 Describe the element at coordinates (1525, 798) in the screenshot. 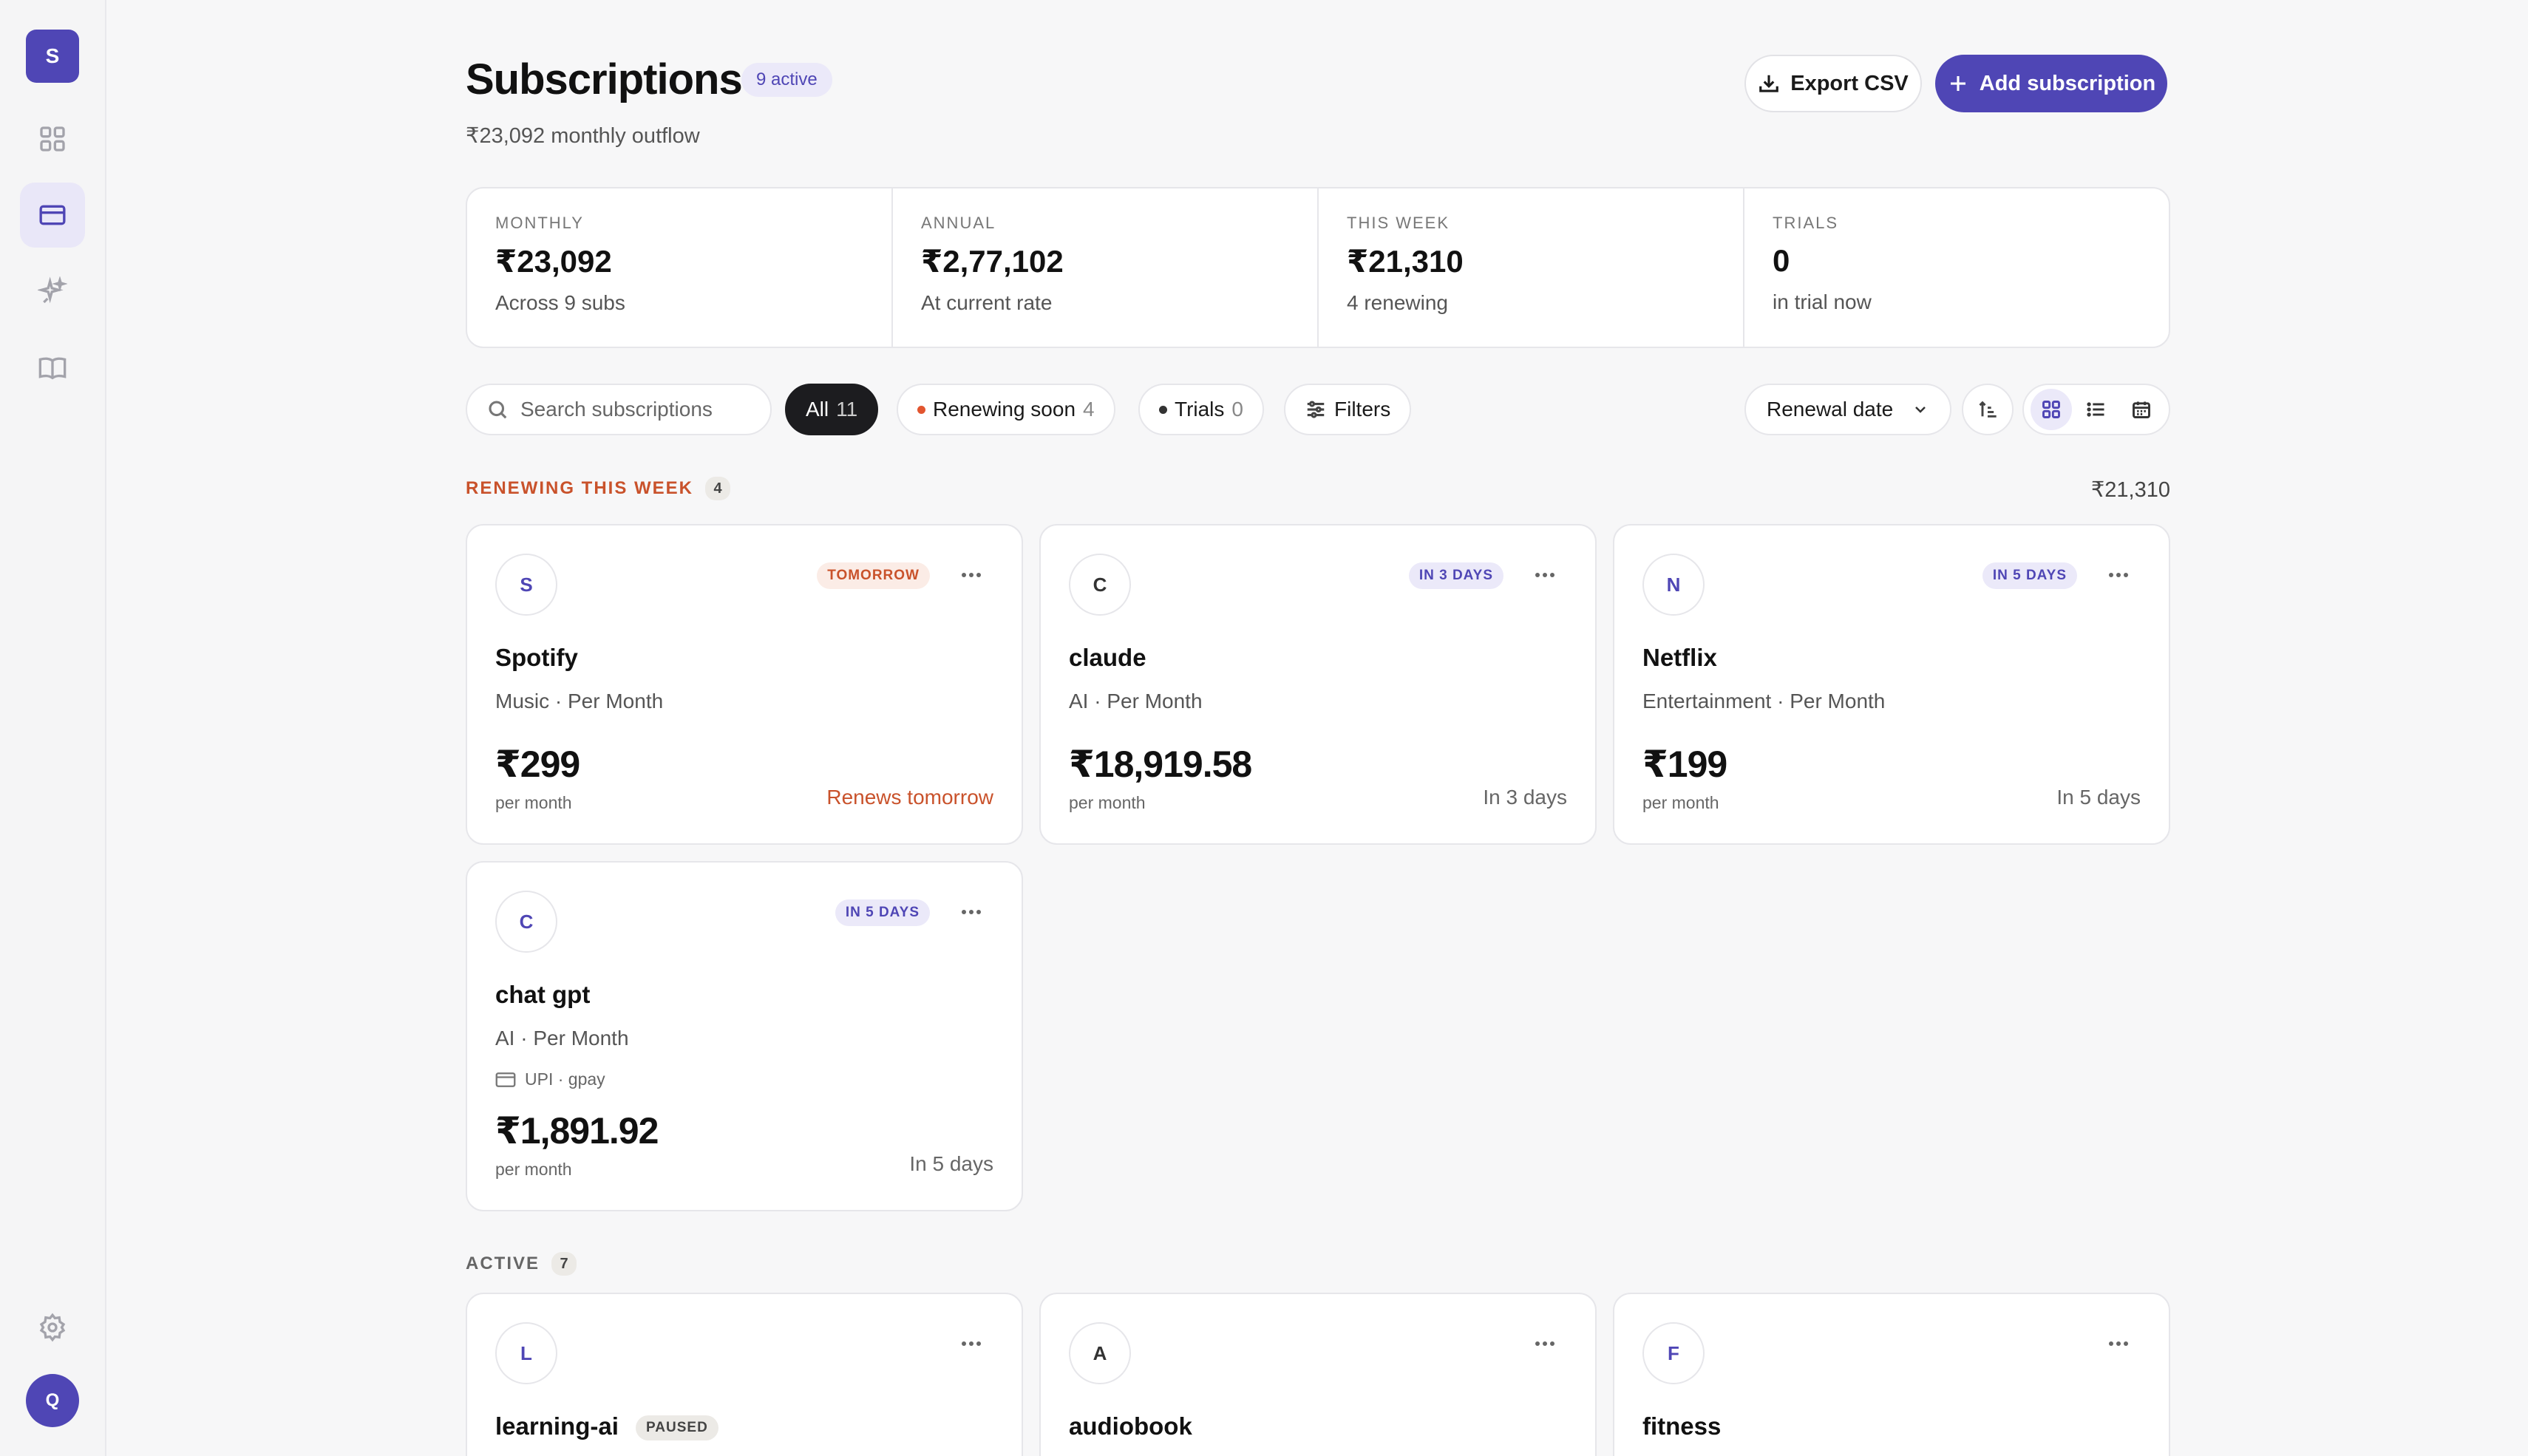

I see `renewal-text: In 3 days` at that location.